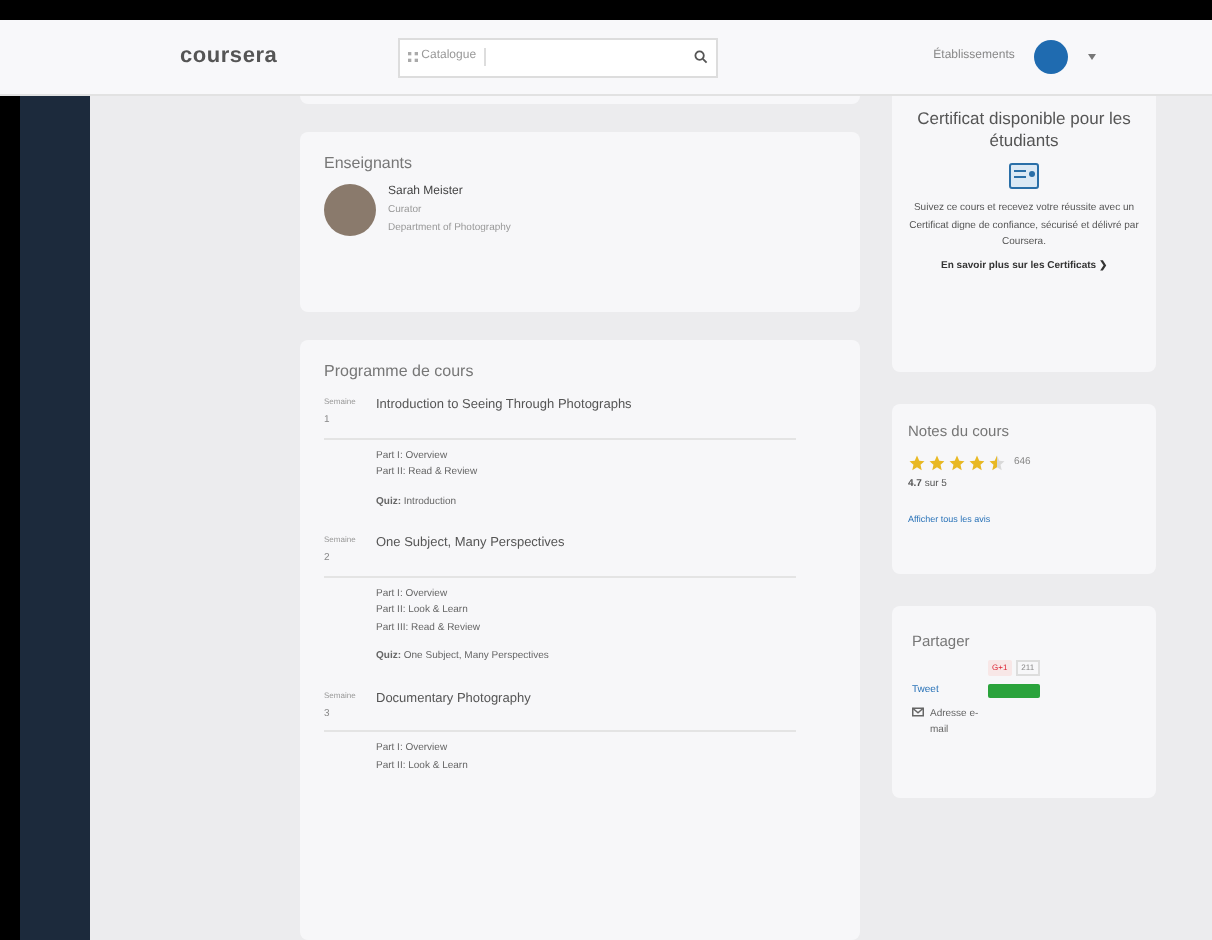  What do you see at coordinates (229, 57) in the screenshot?
I see `logo: coursera` at bounding box center [229, 57].